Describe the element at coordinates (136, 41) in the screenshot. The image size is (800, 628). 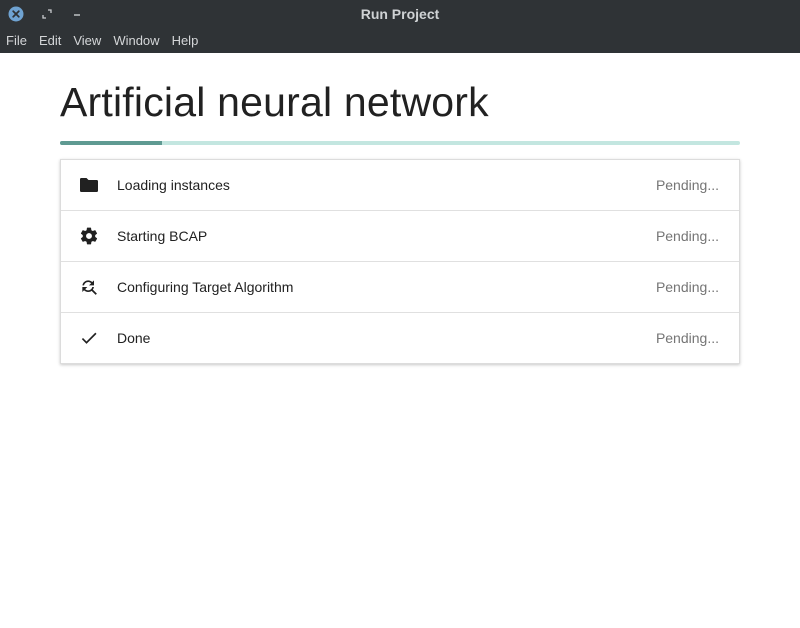
I see `menu-window: Window` at that location.